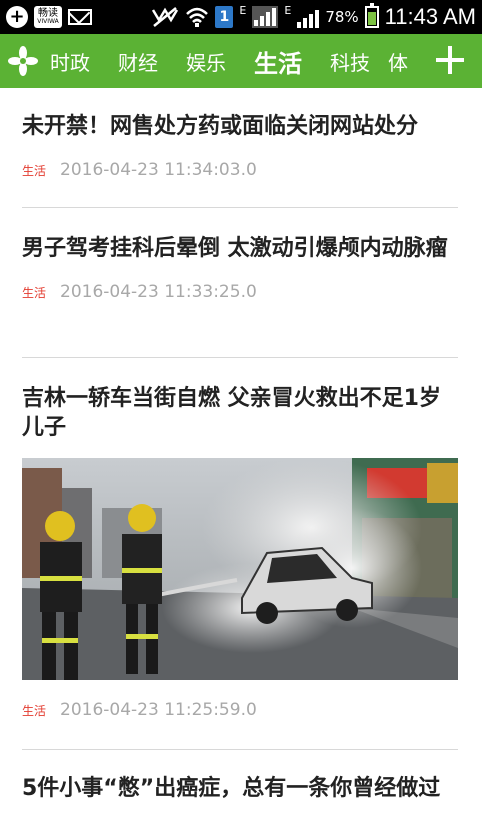 Image resolution: width=482 pixels, height=816 pixels. What do you see at coordinates (23, 61) in the screenshot?
I see `pinwheel-icon` at bounding box center [23, 61].